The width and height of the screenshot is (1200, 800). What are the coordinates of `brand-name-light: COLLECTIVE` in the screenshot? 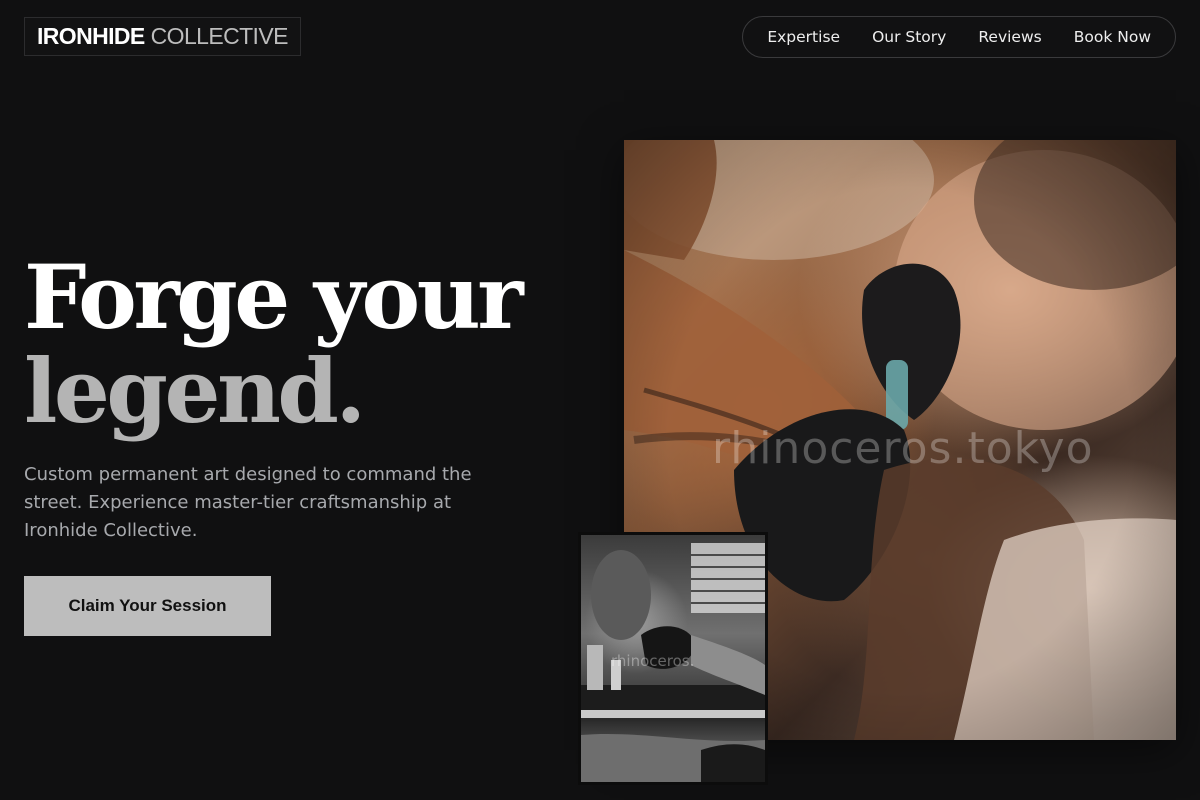 It's located at (219, 36).